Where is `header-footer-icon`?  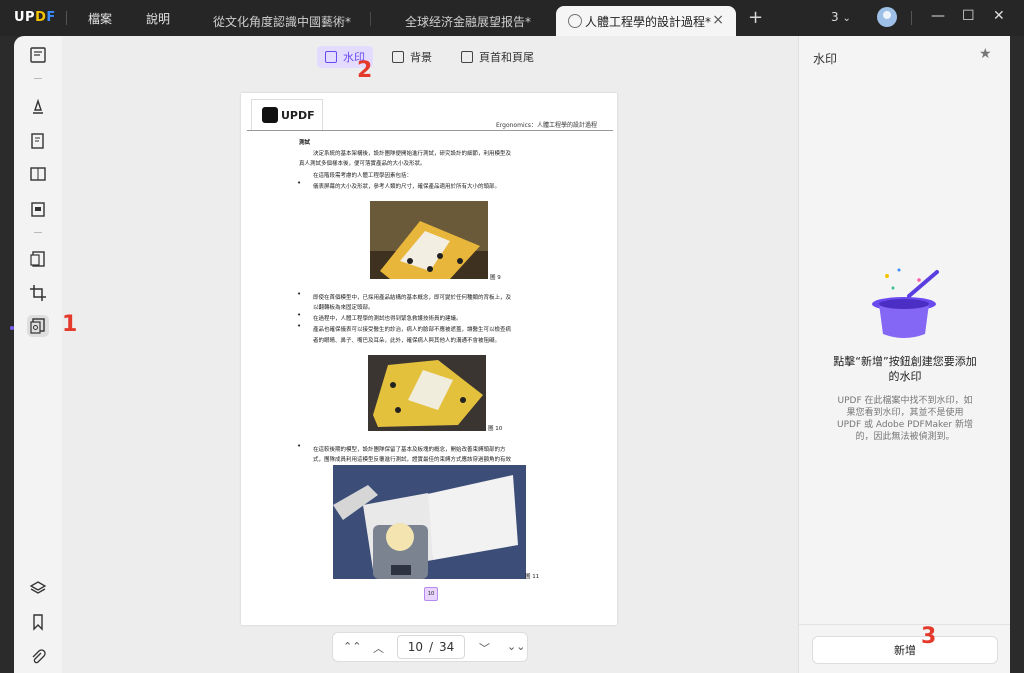
header-footer-icon is located at coordinates (467, 57).